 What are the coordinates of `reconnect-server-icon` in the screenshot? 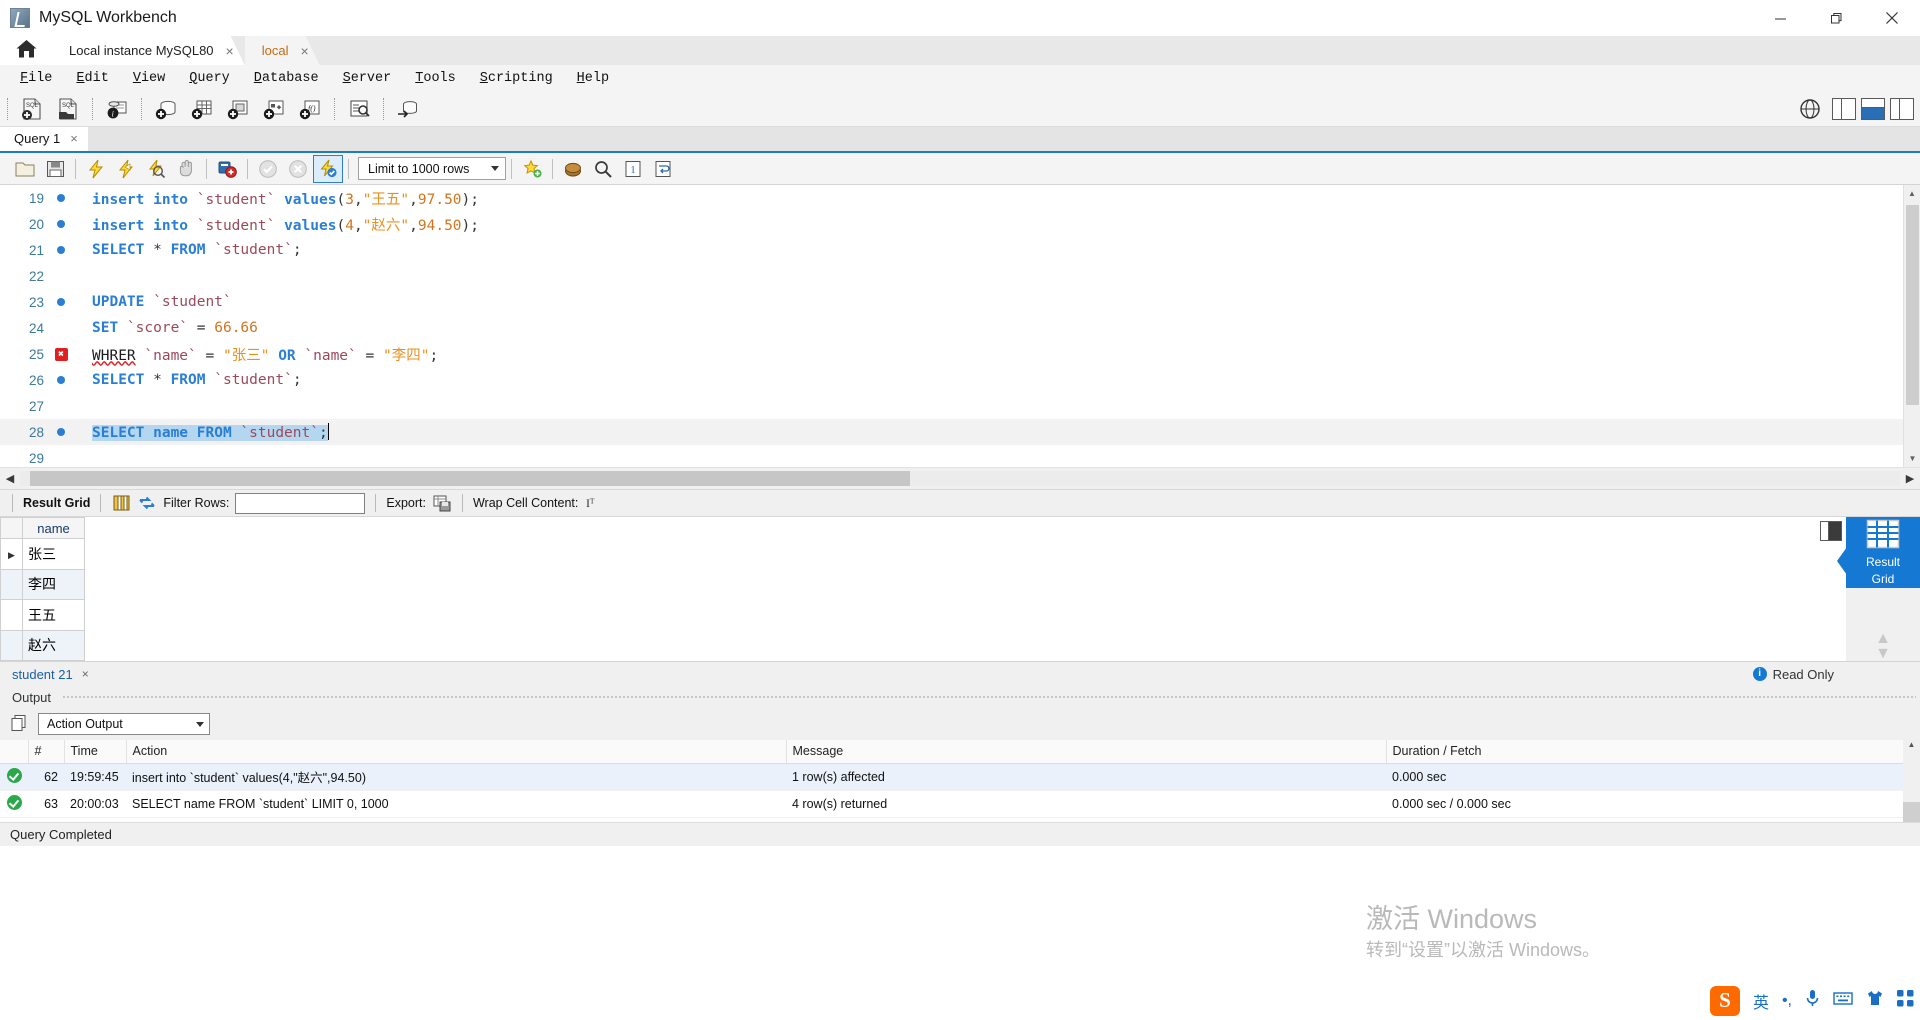 It's located at (408, 109).